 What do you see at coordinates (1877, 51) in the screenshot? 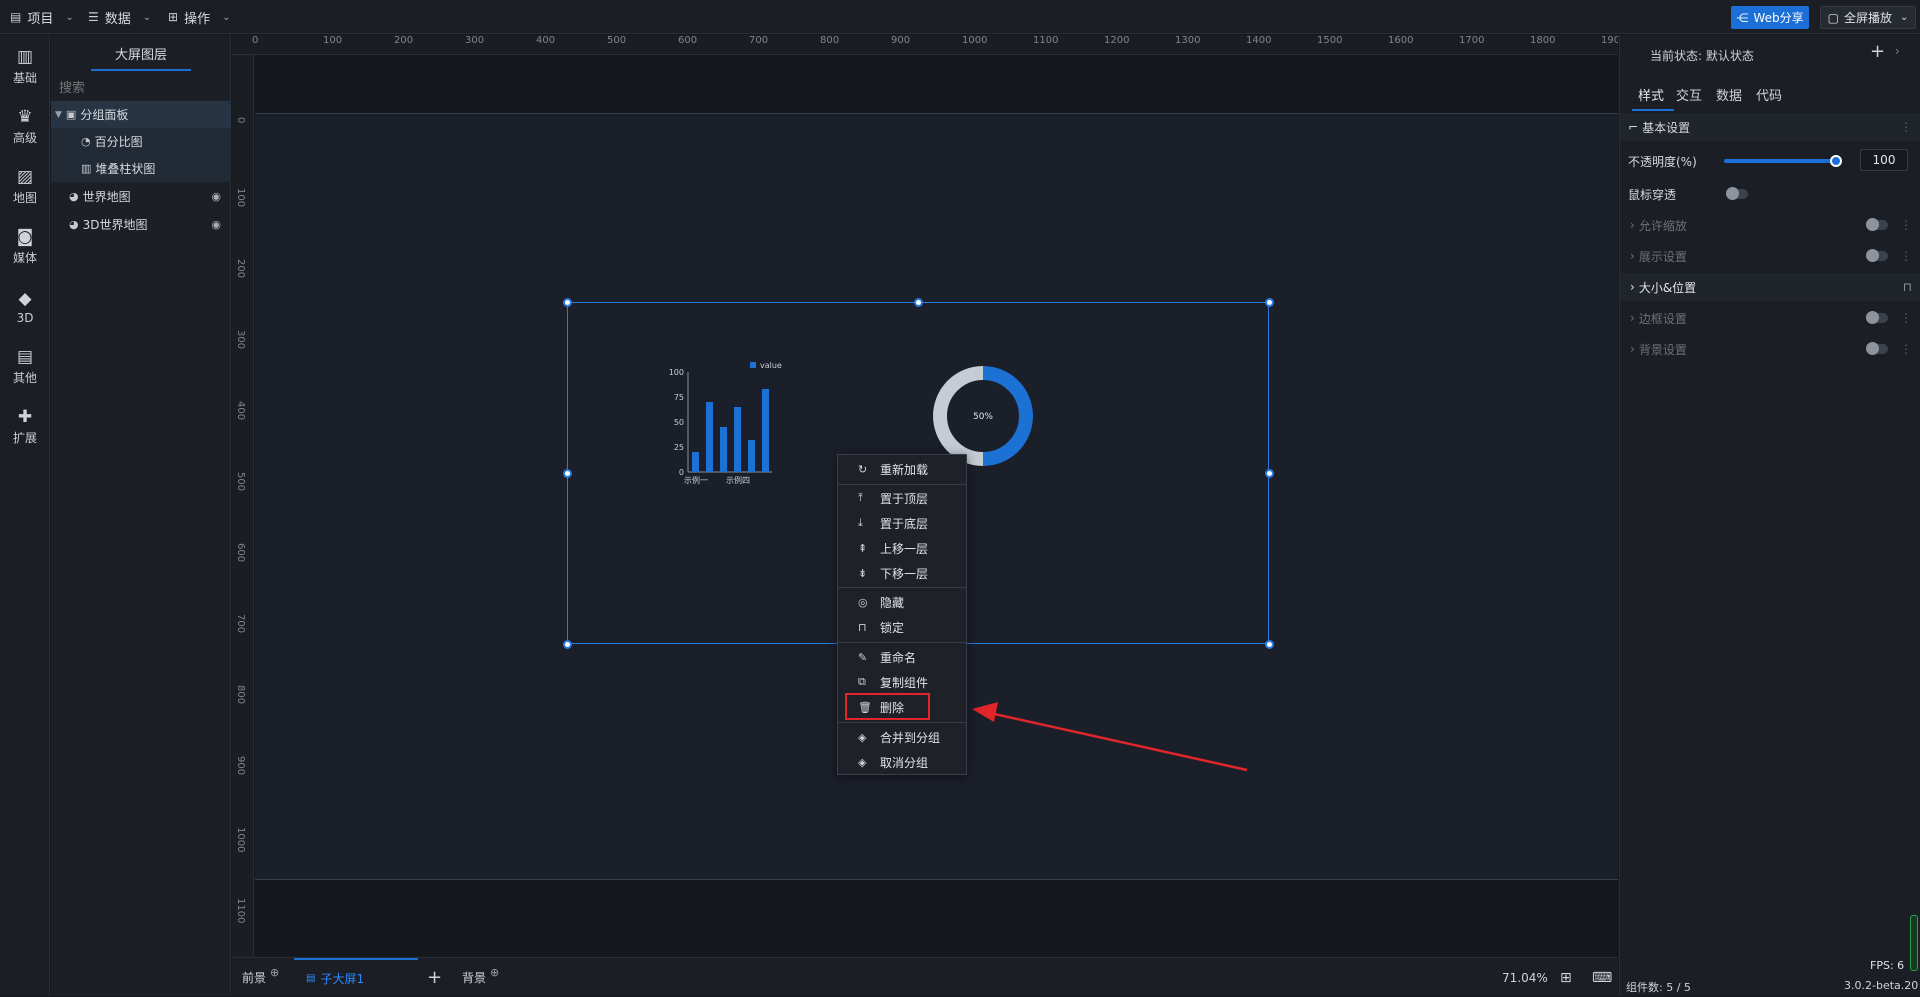
I see `add-state-button: +` at bounding box center [1877, 51].